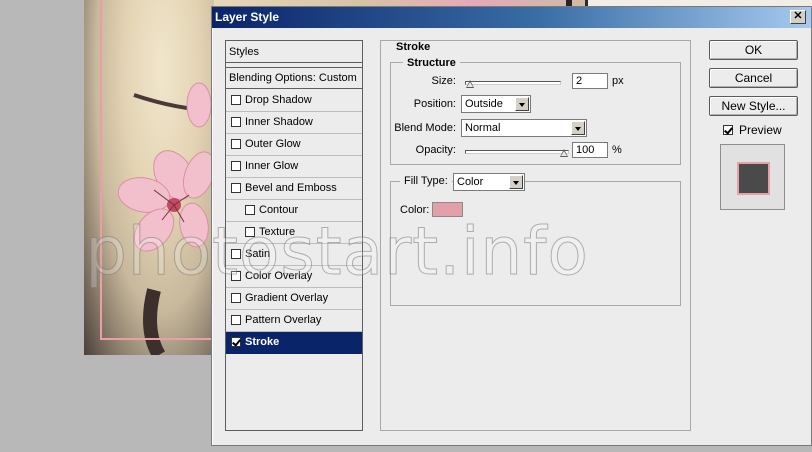 This screenshot has height=452, width=812. What do you see at coordinates (434, 104) in the screenshot?
I see `position-label: Position:` at bounding box center [434, 104].